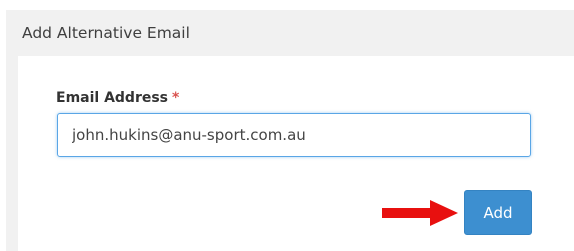 This screenshot has width=574, height=251. I want to click on red-arrow-right-icon, so click(420, 213).